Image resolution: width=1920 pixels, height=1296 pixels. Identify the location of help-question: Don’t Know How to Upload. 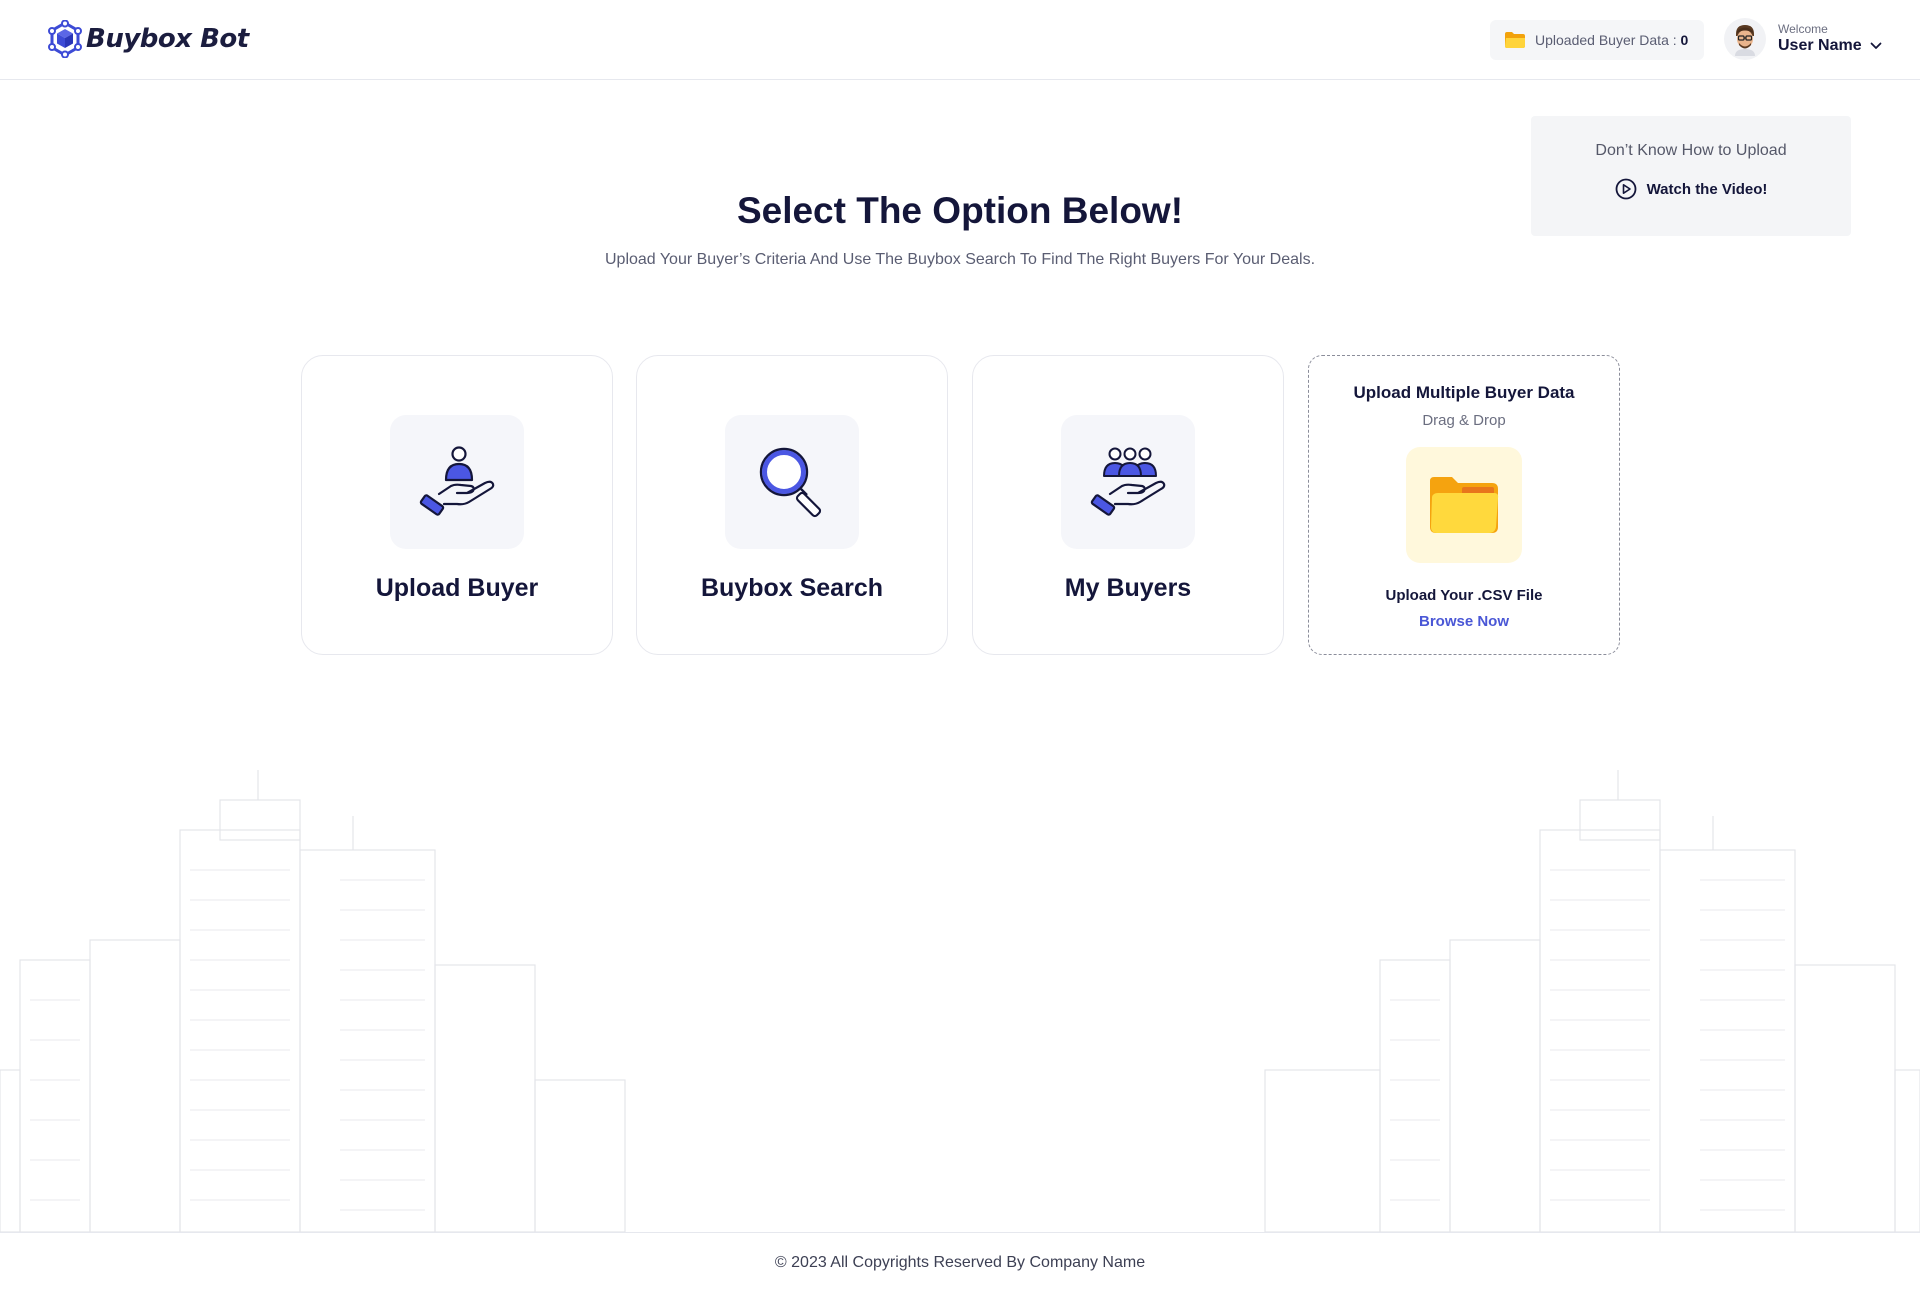
(1691, 150).